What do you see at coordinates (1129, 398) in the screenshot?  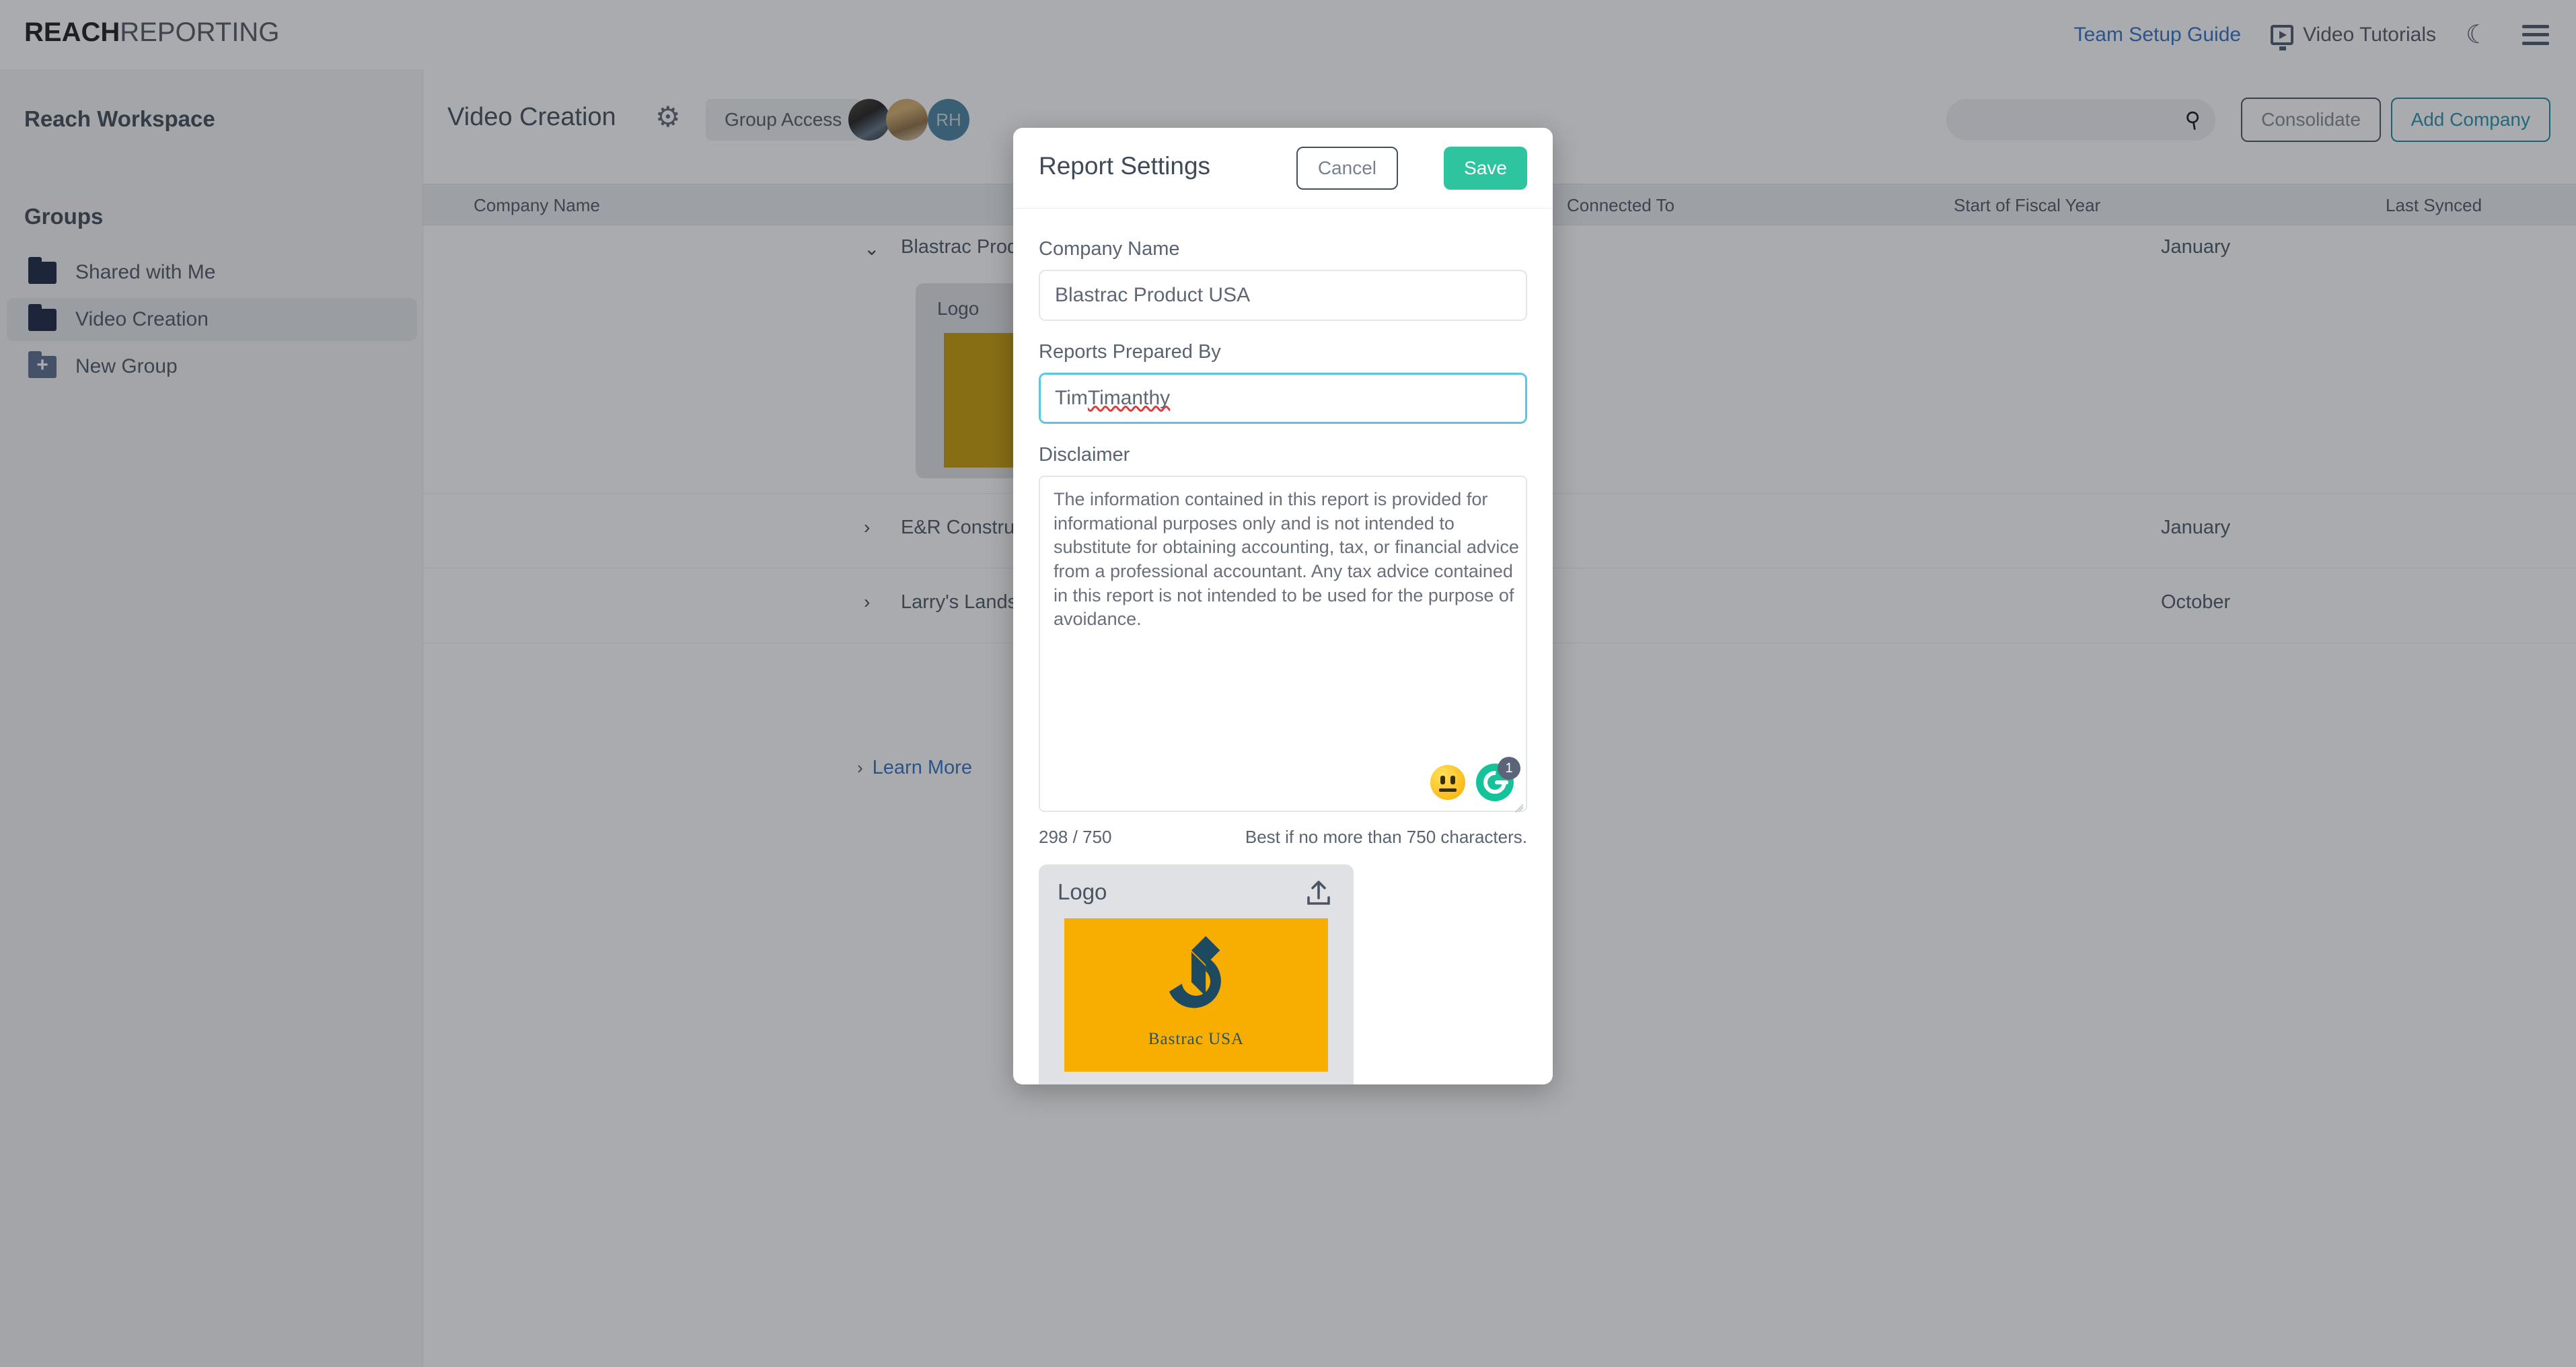 I see `prepared-by-value-misspelled: Timanthy` at bounding box center [1129, 398].